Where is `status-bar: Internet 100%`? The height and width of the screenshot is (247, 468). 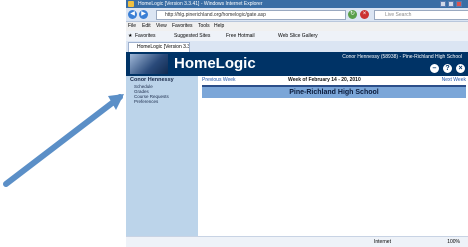
status-bar: Internet 100% is located at coordinates (297, 241).